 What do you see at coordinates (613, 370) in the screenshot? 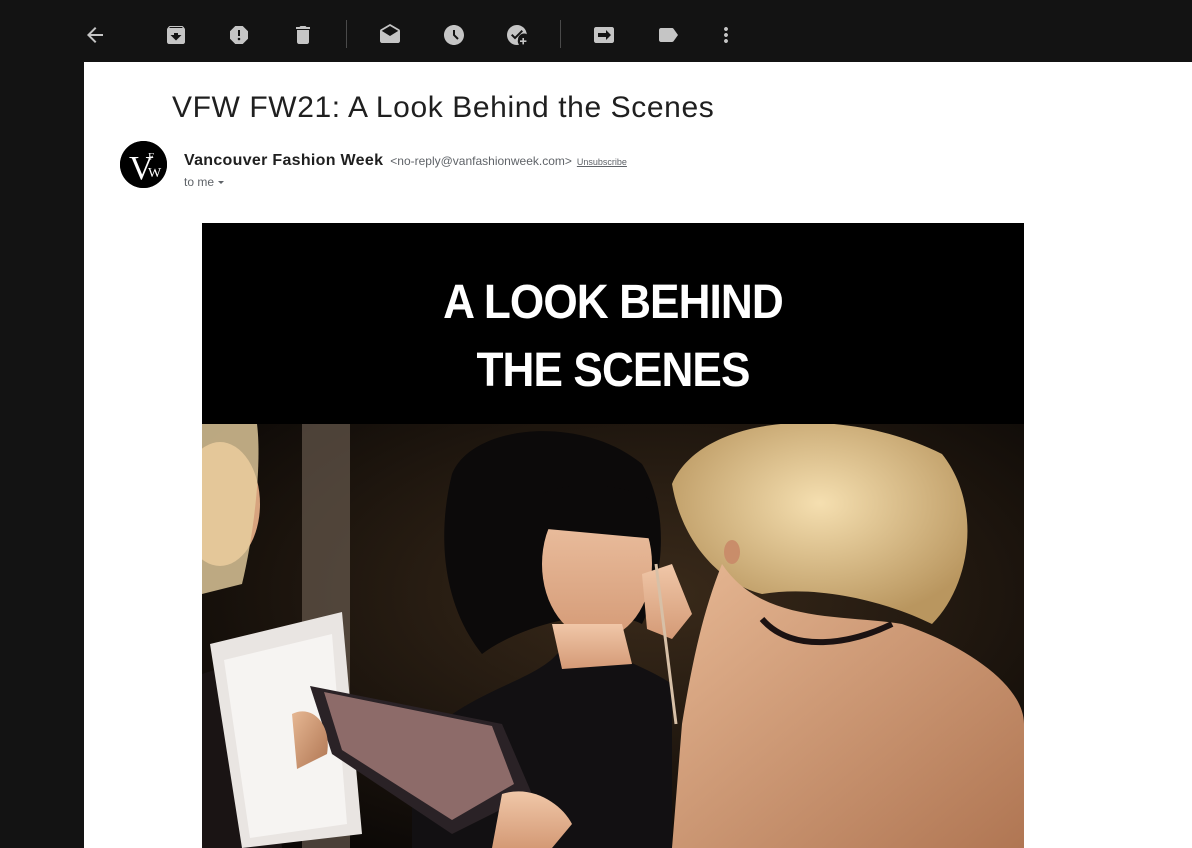
I see `hero-heading-line2: THE SCENES` at bounding box center [613, 370].